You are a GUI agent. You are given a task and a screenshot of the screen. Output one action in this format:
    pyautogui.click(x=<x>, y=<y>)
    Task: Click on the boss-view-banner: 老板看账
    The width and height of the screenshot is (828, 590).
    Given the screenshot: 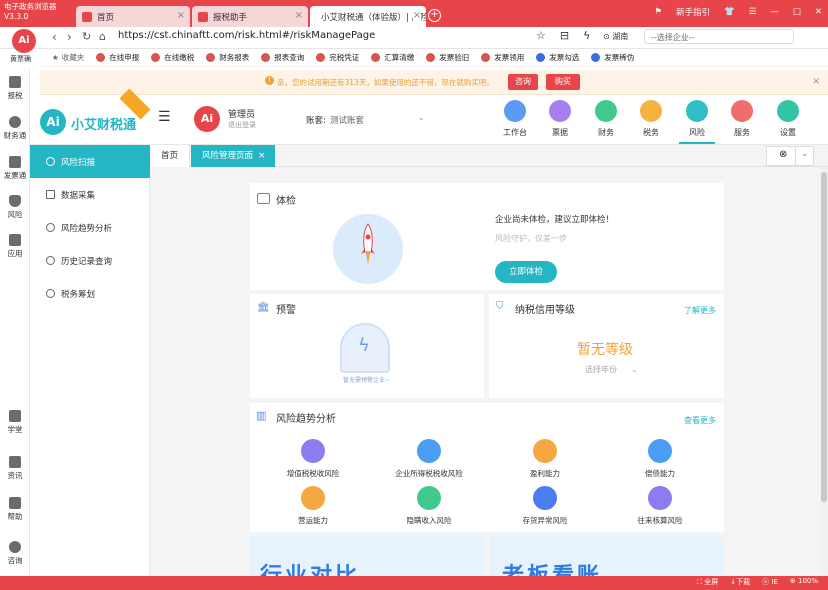 What is the action you would take?
    pyautogui.click(x=606, y=556)
    